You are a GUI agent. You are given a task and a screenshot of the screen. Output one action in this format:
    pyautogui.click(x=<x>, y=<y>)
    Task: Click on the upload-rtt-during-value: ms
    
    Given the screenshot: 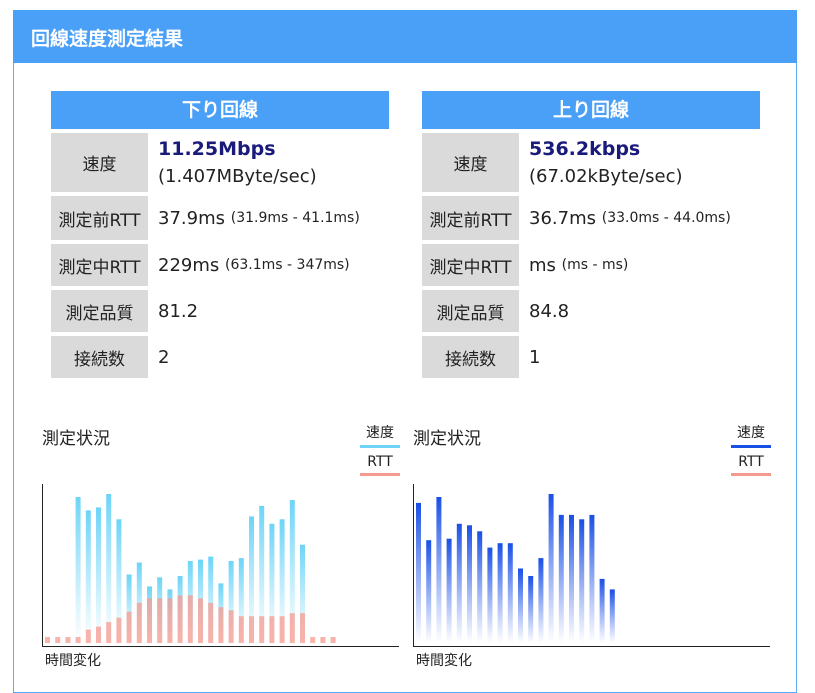 What is the action you would take?
    pyautogui.click(x=542, y=265)
    